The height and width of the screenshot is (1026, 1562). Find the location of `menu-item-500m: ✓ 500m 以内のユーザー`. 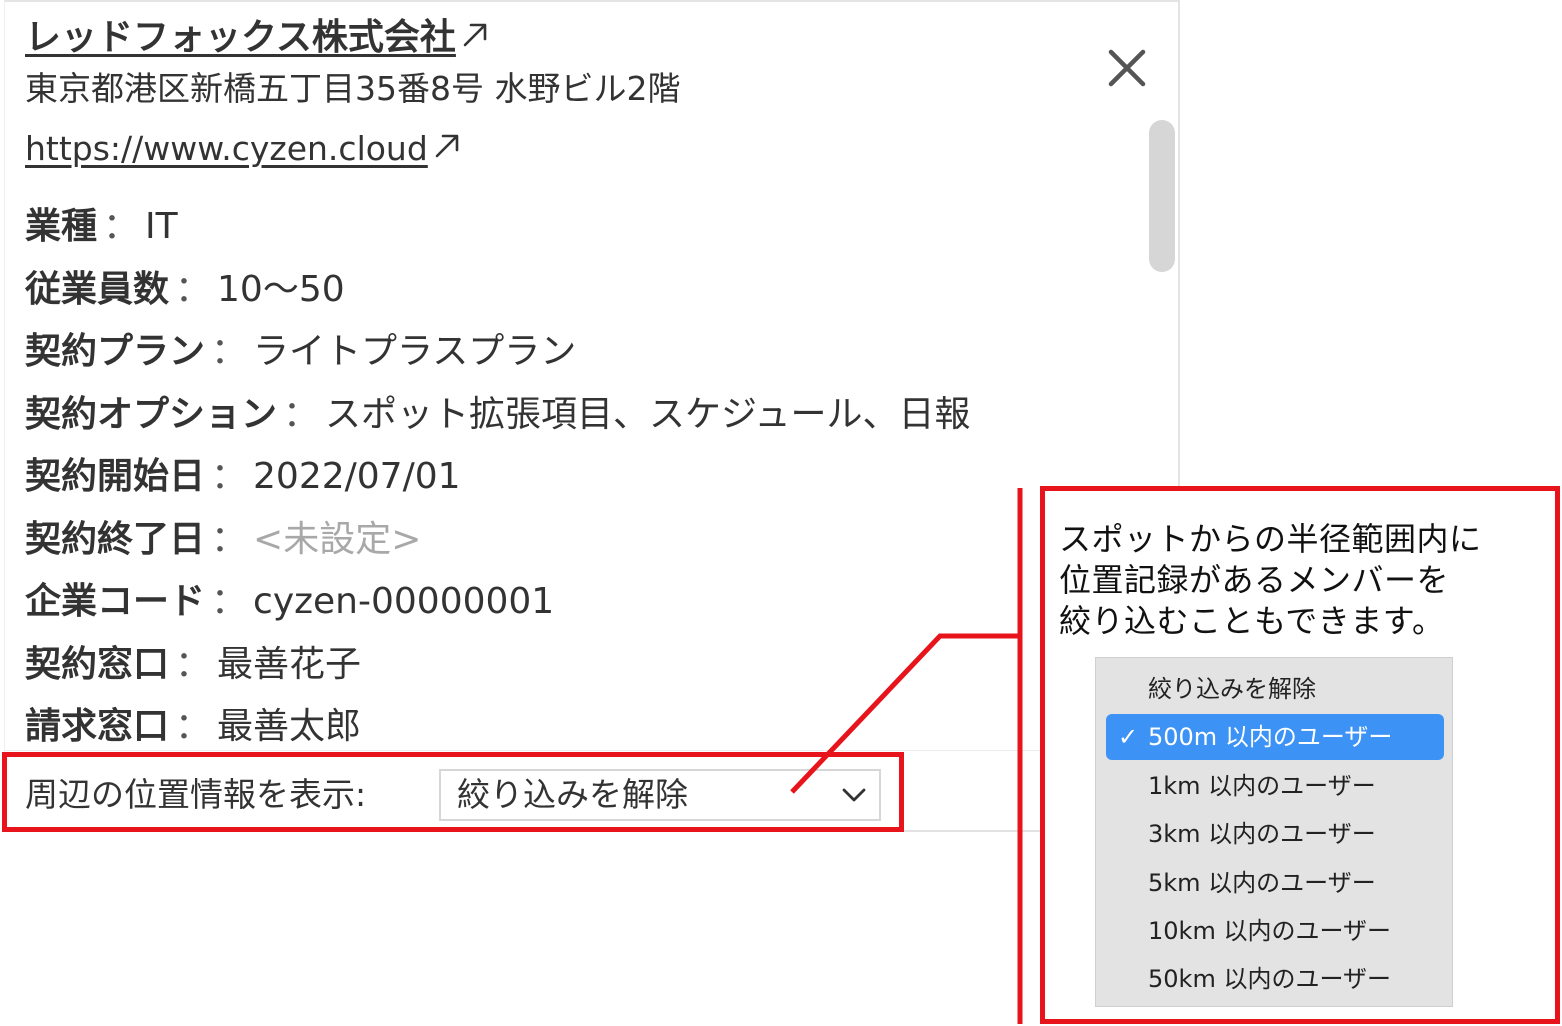

menu-item-500m: ✓ 500m 以内のユーザー is located at coordinates (1275, 737).